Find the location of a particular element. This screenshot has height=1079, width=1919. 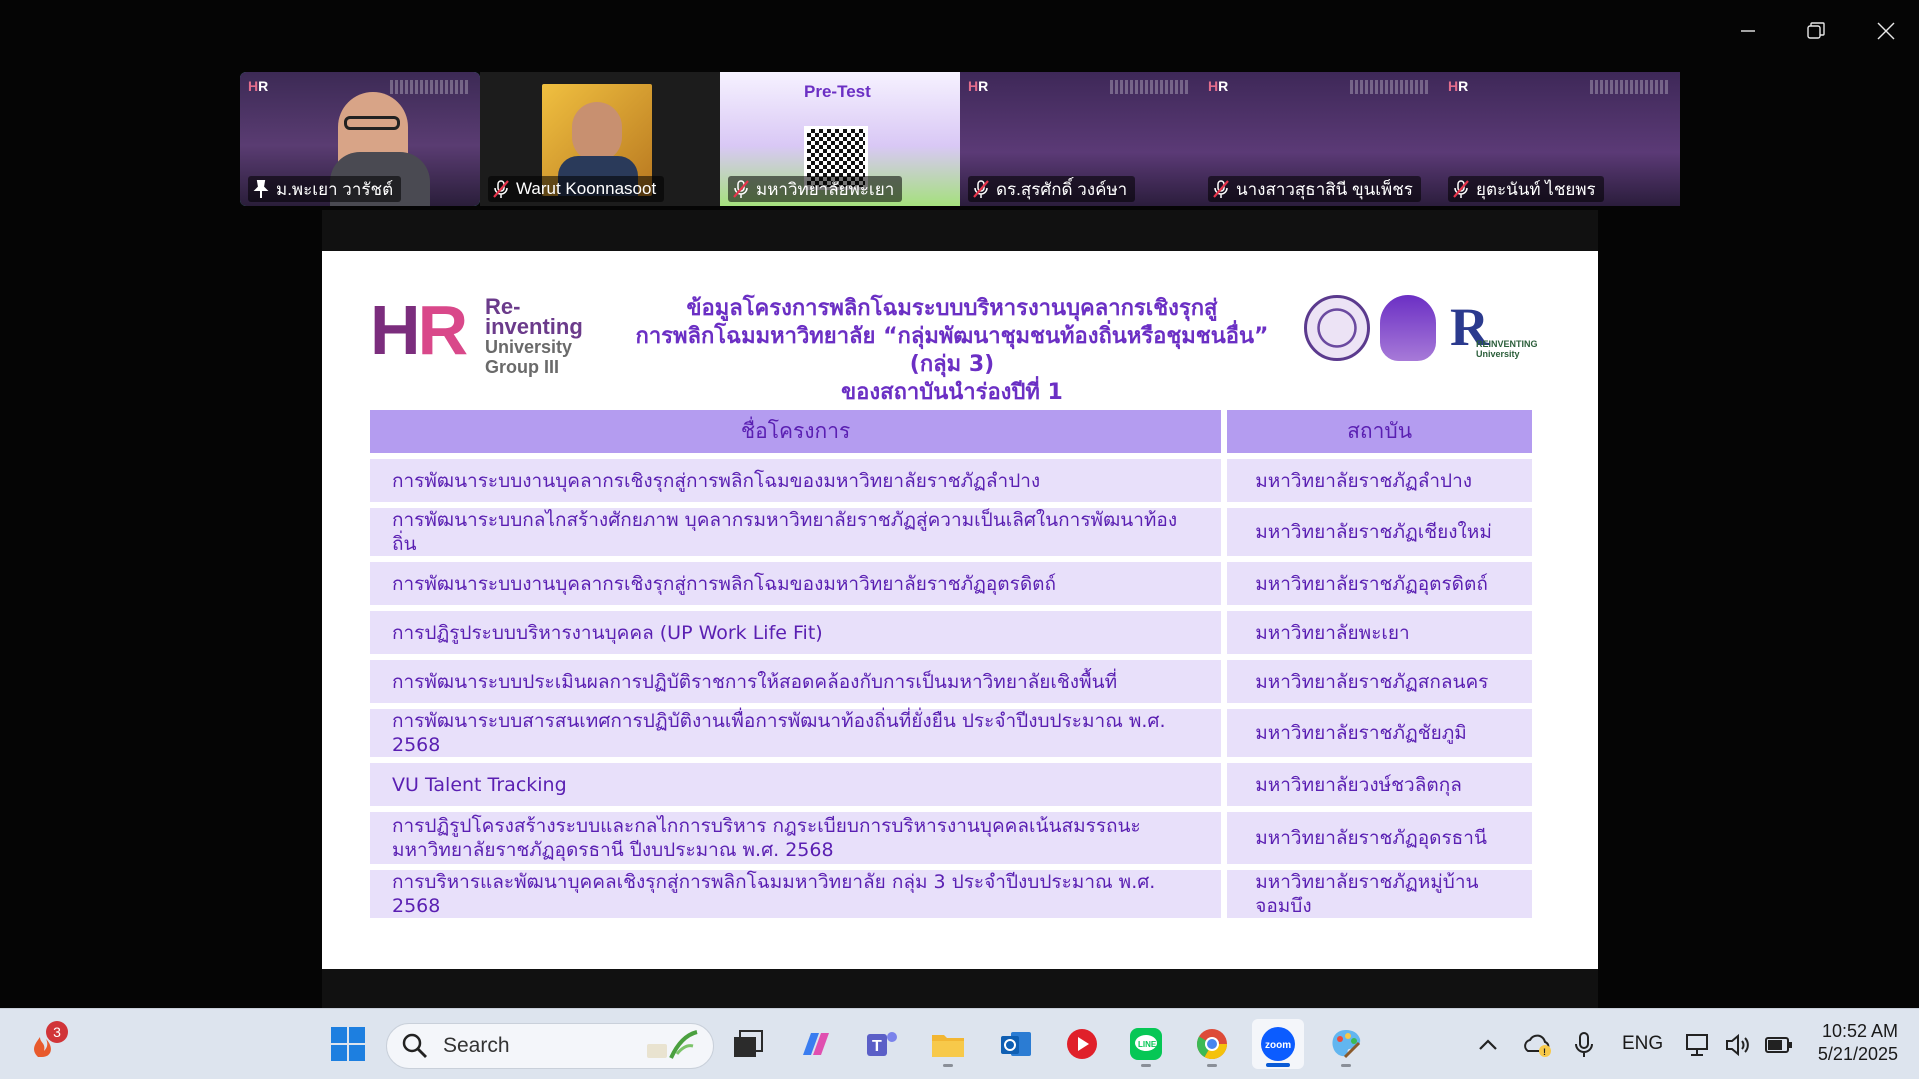

task-view-button is located at coordinates (748, 1044).